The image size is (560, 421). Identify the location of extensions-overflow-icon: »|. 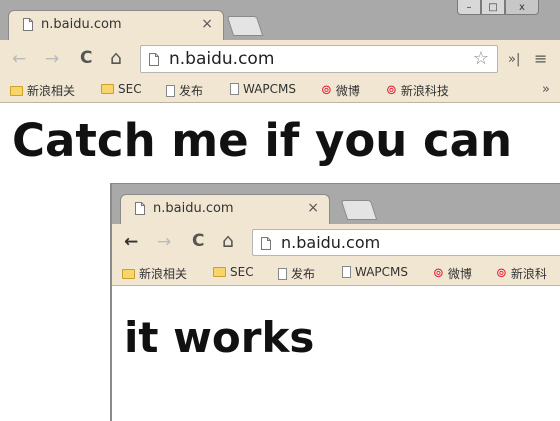
(514, 59).